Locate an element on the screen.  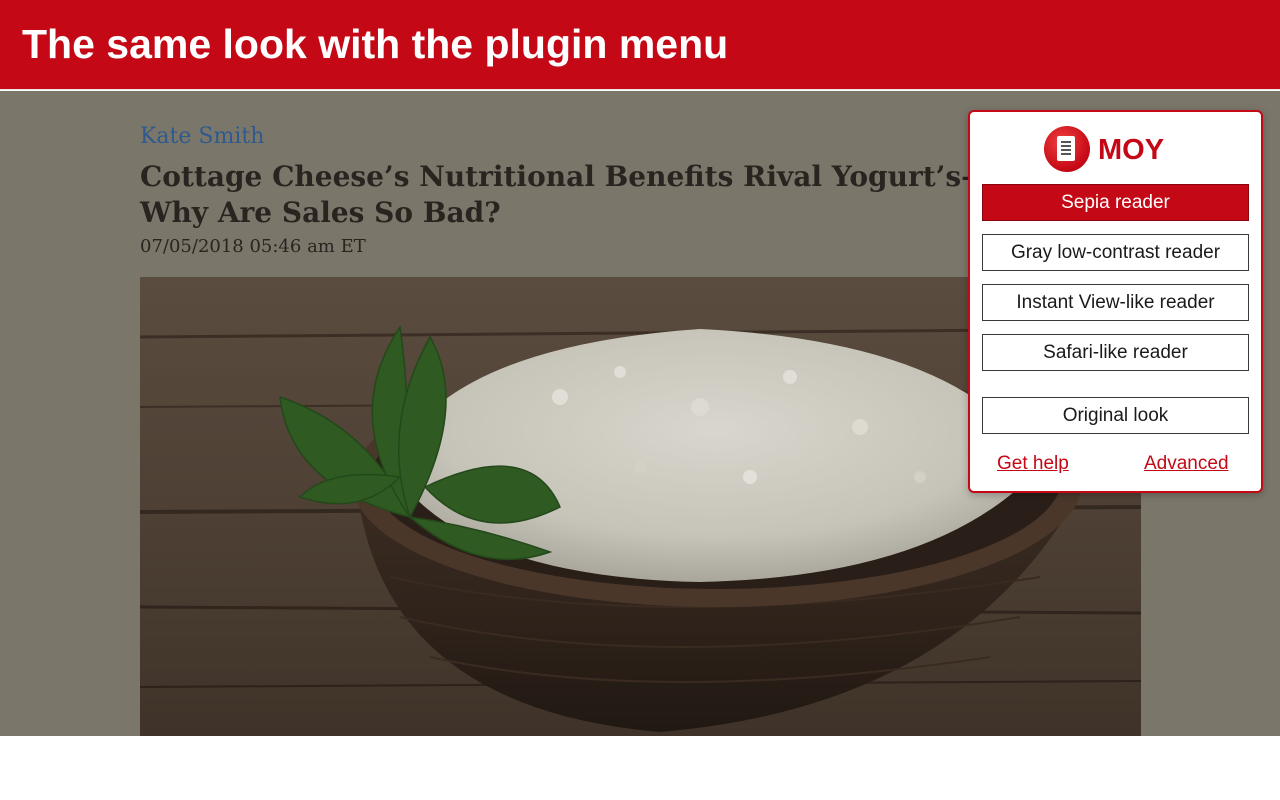
instant-view-reader-button: Instant View-like reader is located at coordinates (1115, 302).